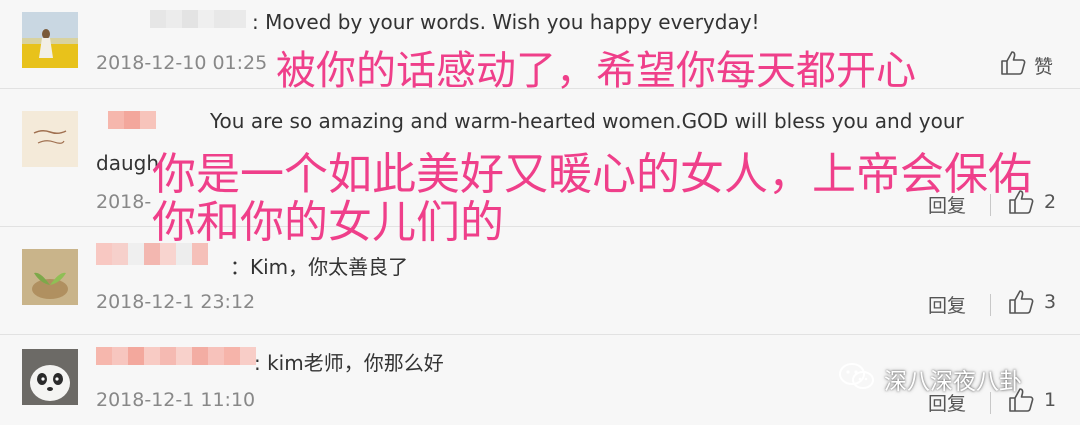  I want to click on comment-text: : kim老师，你那么好, so click(349, 363).